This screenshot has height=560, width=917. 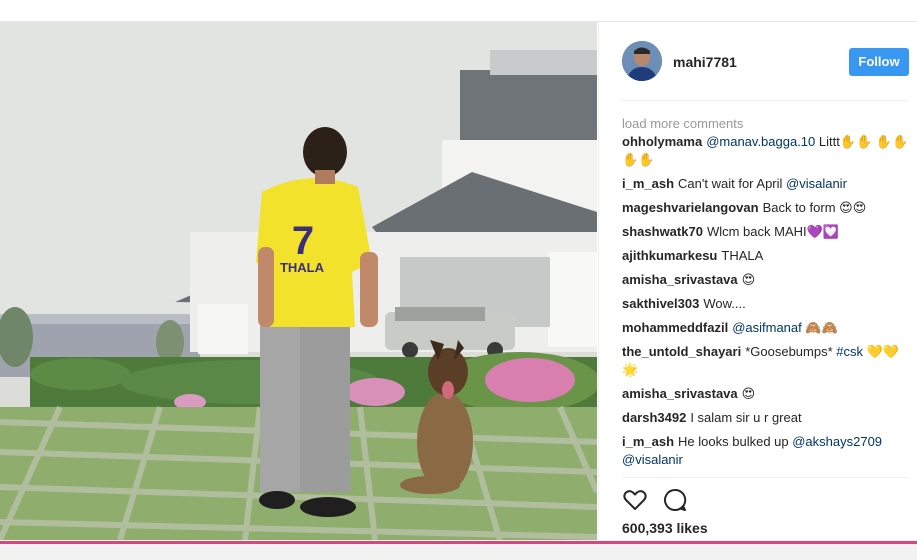 What do you see at coordinates (819, 327) in the screenshot?
I see `comment-text: 🙈🙈` at bounding box center [819, 327].